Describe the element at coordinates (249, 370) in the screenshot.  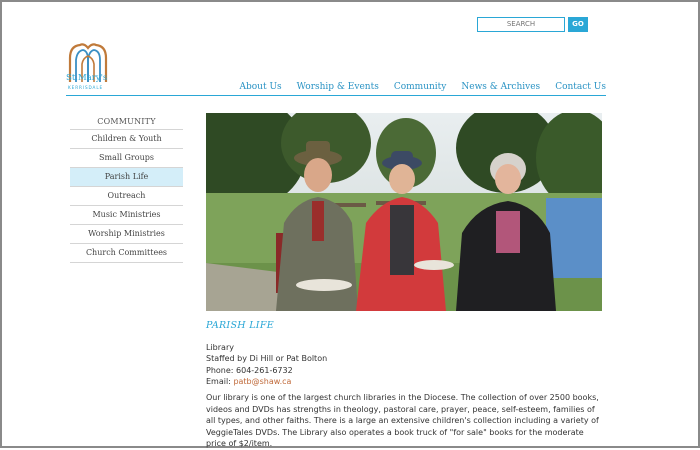
I see `library-phone: Phone: 604-261-6732` at that location.